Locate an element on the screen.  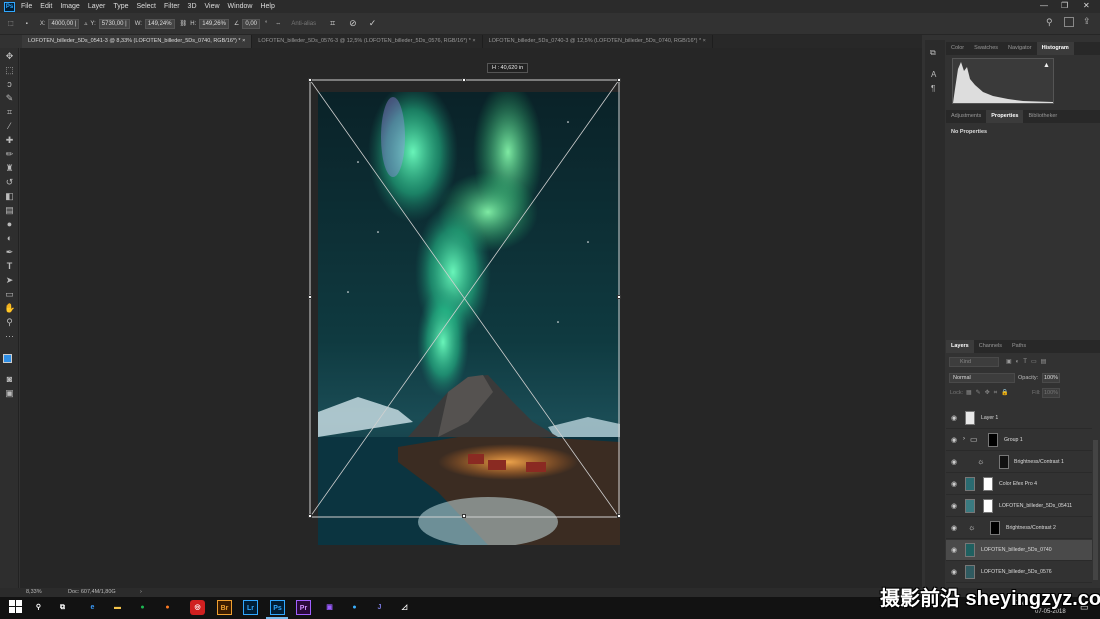
menu-help: Help is located at coordinates (267, 6).